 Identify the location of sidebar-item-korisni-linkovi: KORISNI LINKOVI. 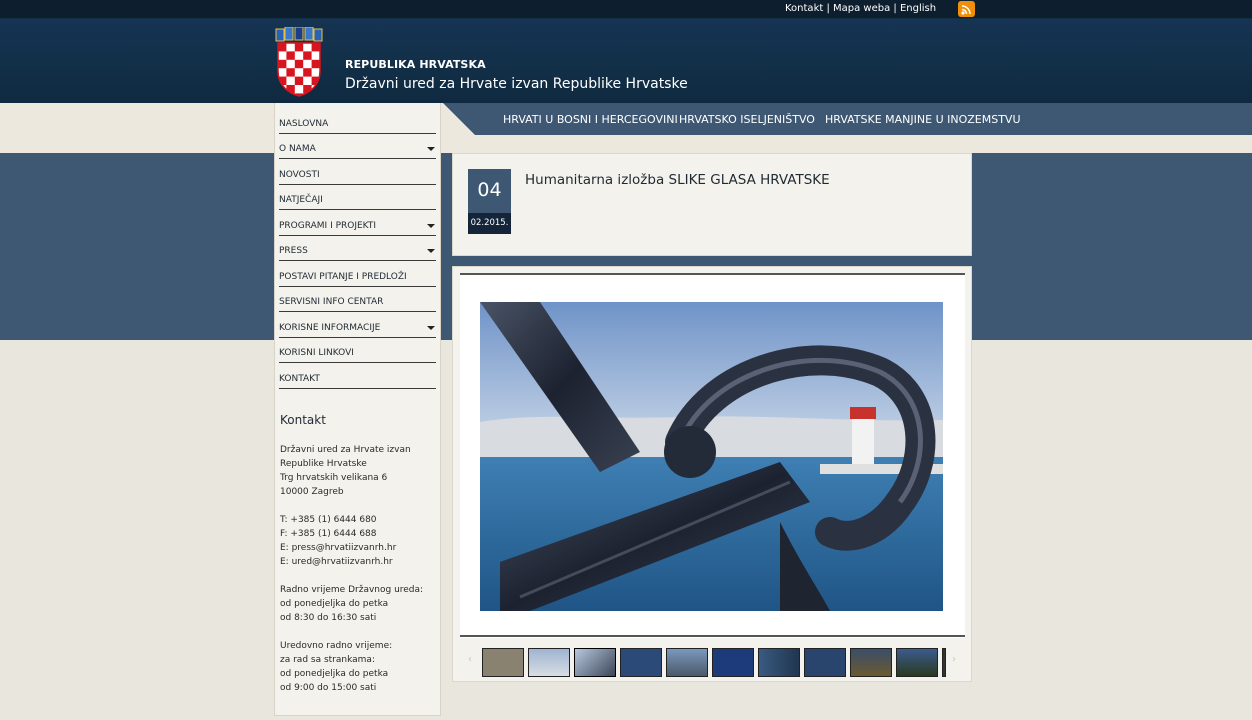
(357, 350).